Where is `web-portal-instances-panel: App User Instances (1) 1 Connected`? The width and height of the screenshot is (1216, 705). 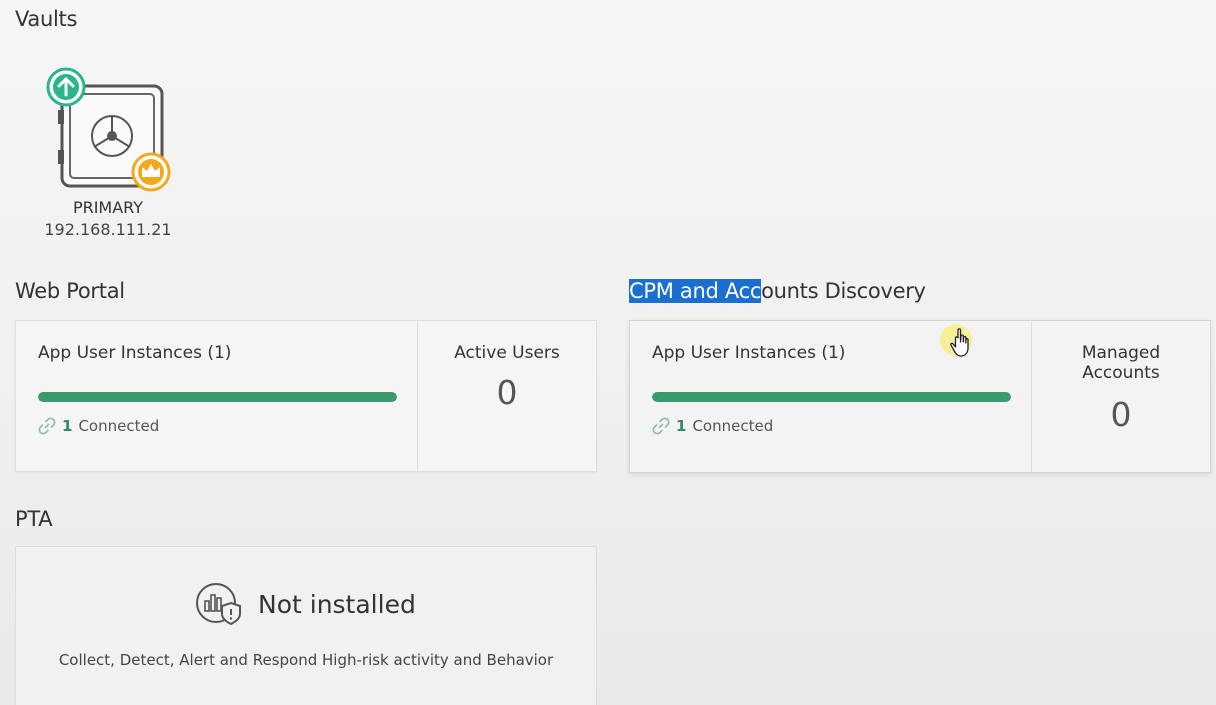
web-portal-instances-panel: App User Instances (1) 1 Connected is located at coordinates (217, 396).